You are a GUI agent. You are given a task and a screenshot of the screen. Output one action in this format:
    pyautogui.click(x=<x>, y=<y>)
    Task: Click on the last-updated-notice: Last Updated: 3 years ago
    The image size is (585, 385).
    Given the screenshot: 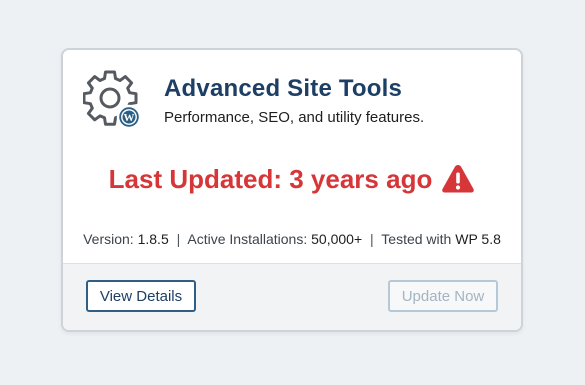 What is the action you would take?
    pyautogui.click(x=292, y=179)
    